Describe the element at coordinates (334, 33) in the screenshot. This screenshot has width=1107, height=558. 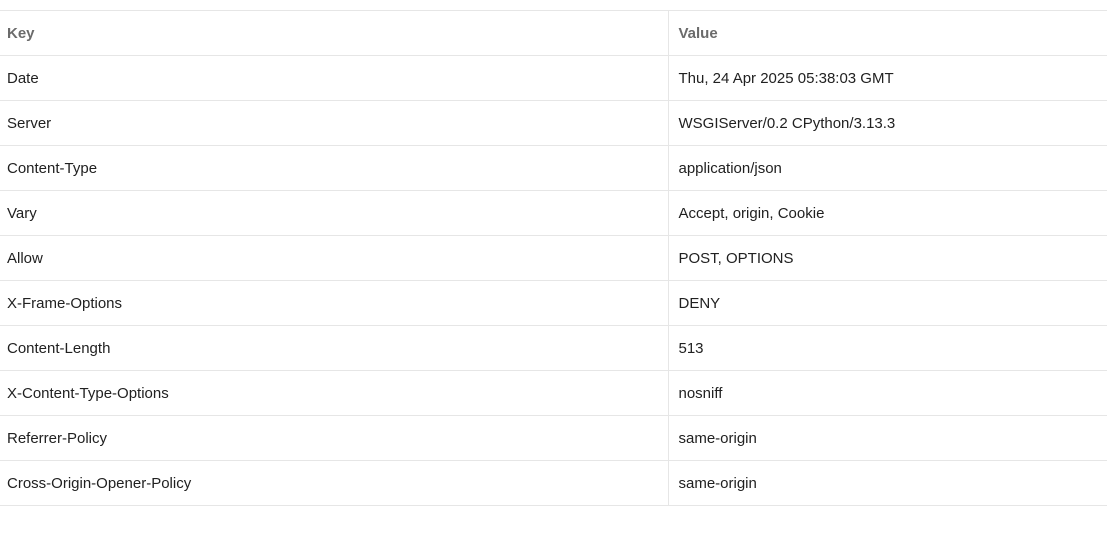
I see `key-column-header: Key` at that location.